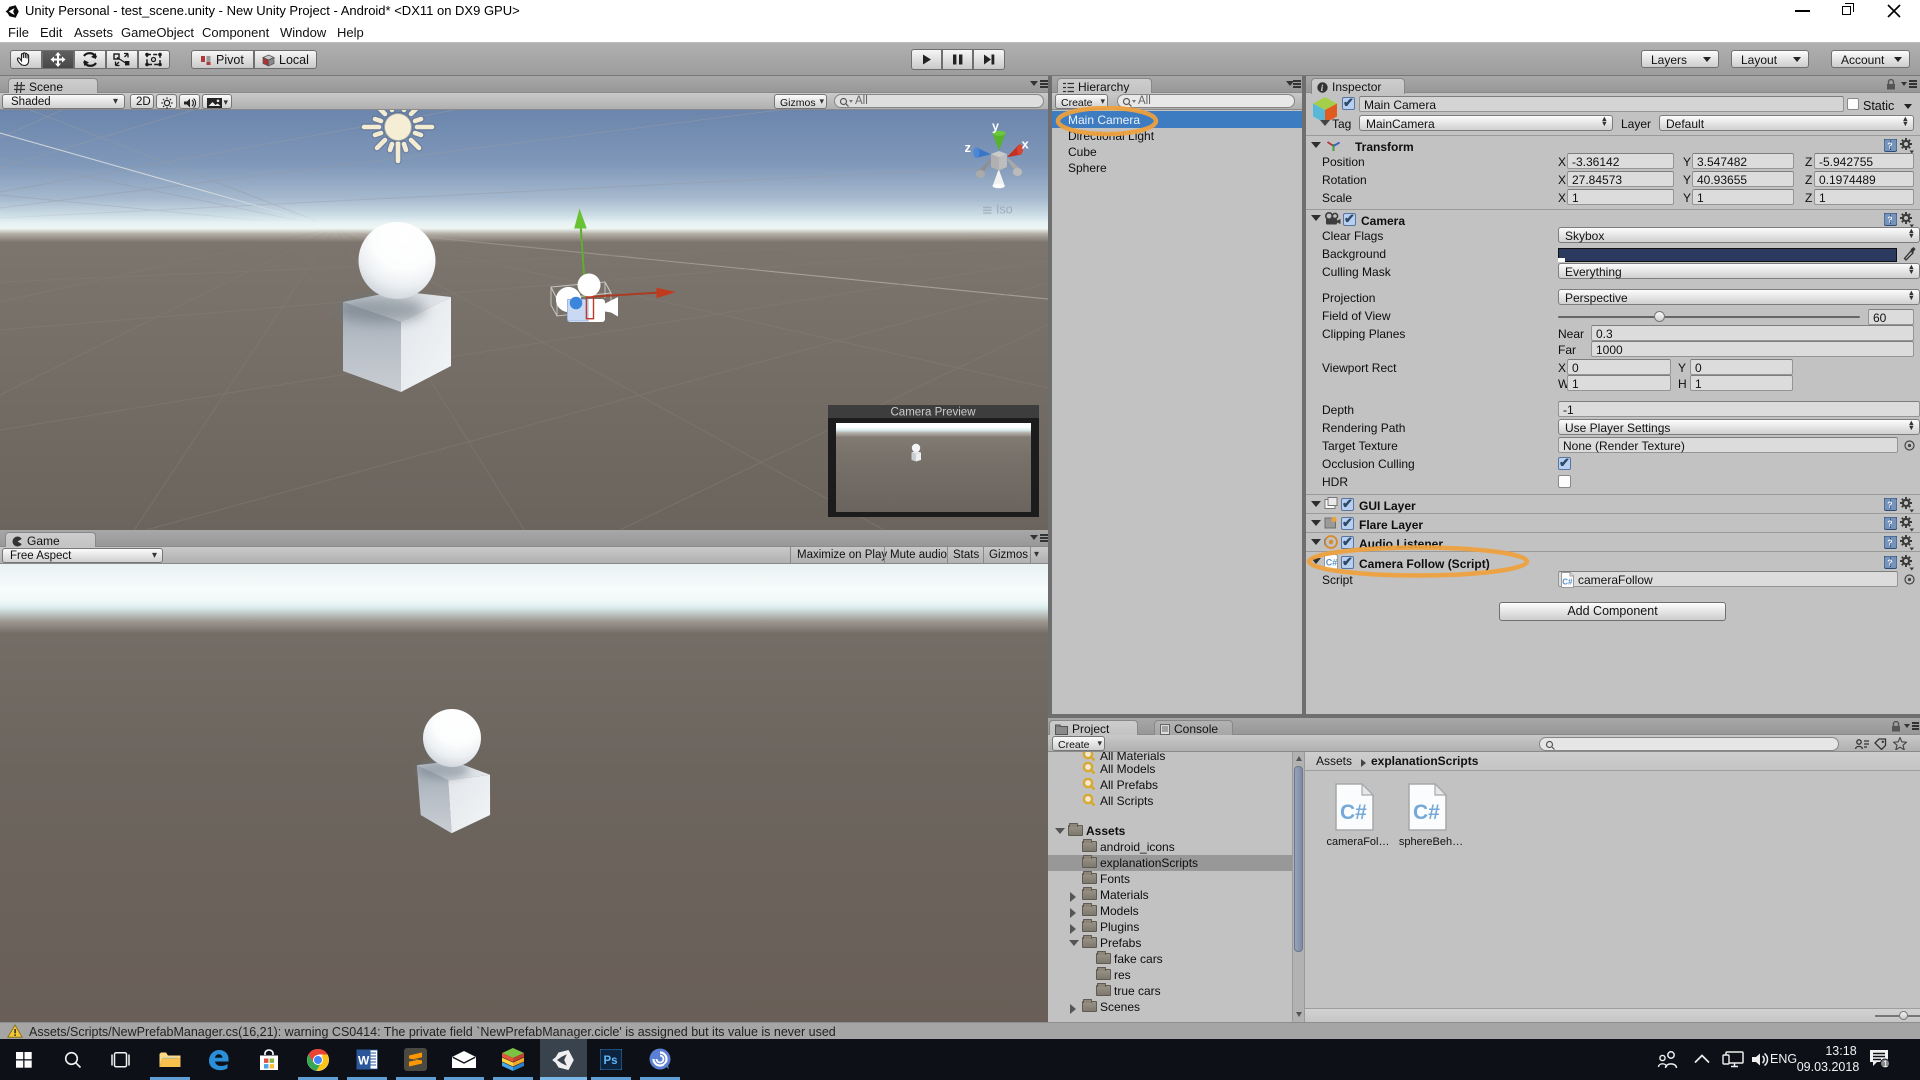 The height and width of the screenshot is (1080, 1920). Describe the element at coordinates (364, 1061) in the screenshot. I see `svg-text: W` at that location.